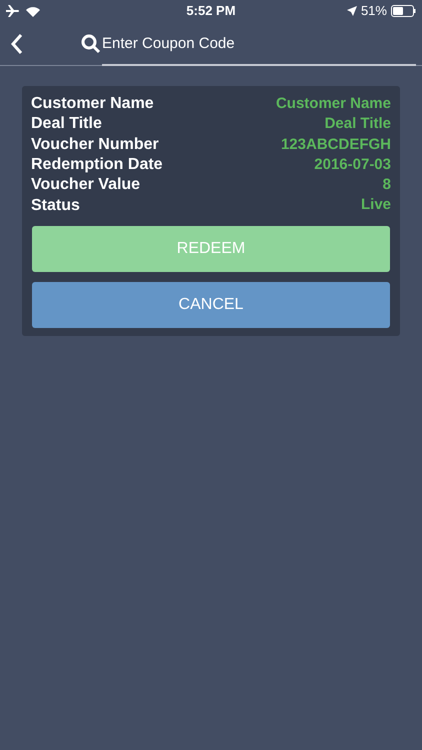 This screenshot has width=422, height=750. What do you see at coordinates (85, 185) in the screenshot?
I see `detail-label: Voucher Value` at bounding box center [85, 185].